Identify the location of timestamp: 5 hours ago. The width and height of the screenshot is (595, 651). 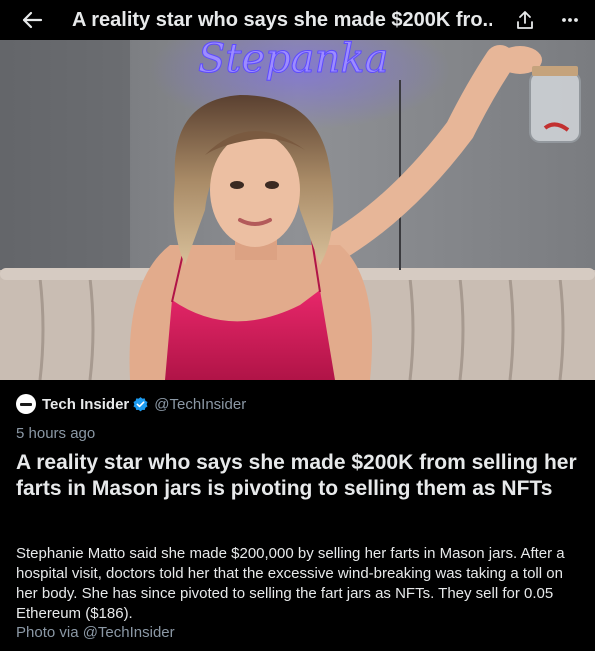
(56, 433).